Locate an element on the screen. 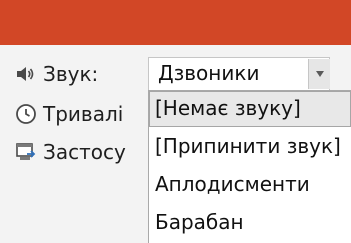 The height and width of the screenshot is (243, 351). duration-label: Тривалі is located at coordinates (83, 114).